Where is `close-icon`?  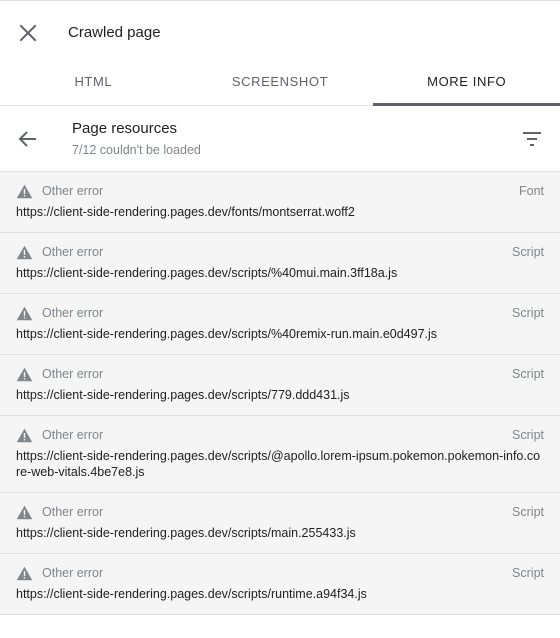
close-icon is located at coordinates (28, 33).